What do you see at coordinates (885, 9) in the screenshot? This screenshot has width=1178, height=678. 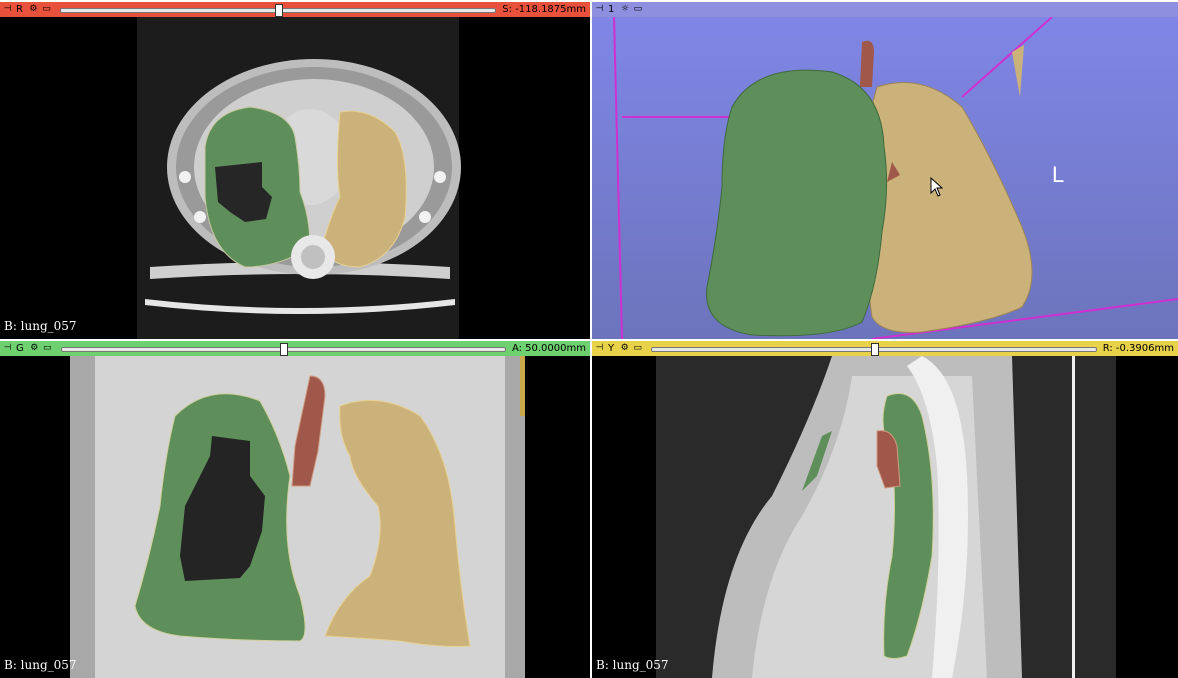 I see `threed-view-controller-bar: ⊣ 1 ☼ ▭` at bounding box center [885, 9].